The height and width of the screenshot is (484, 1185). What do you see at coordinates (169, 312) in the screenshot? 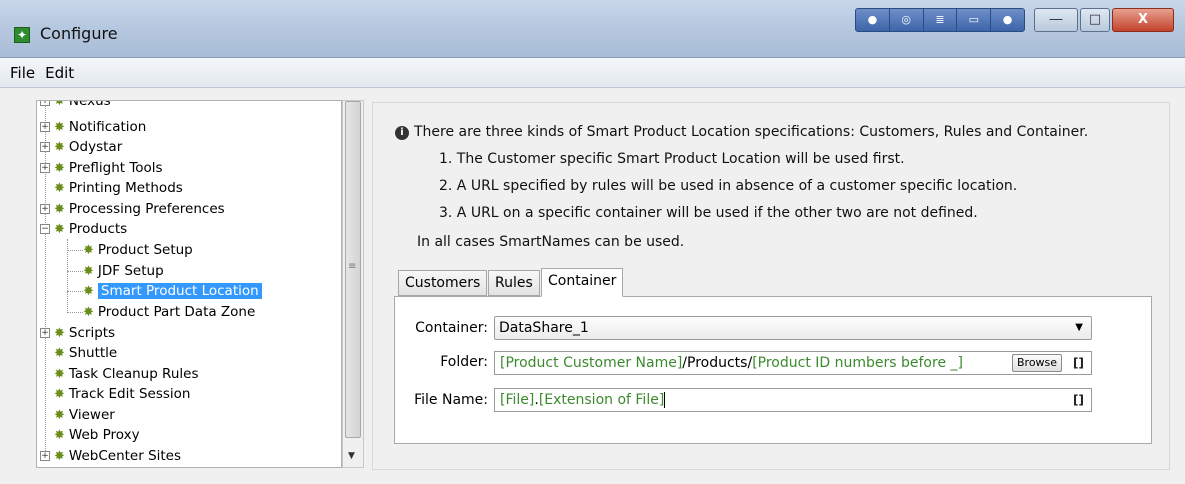
I see `tree-item-product-part-data-zone: ✸ Product Part Data Zone` at bounding box center [169, 312].